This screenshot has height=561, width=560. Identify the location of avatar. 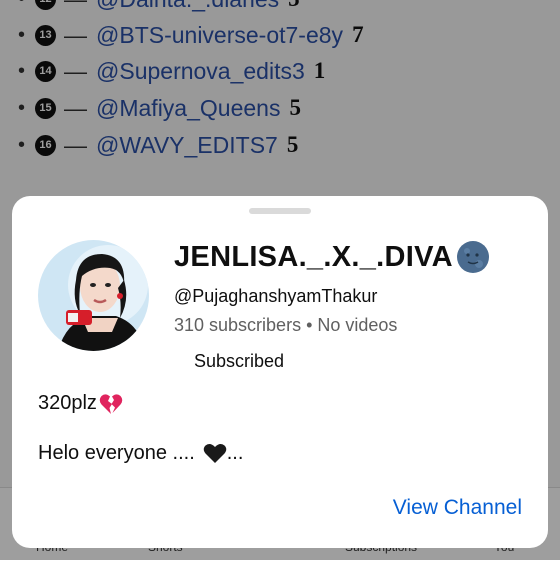
(93, 295).